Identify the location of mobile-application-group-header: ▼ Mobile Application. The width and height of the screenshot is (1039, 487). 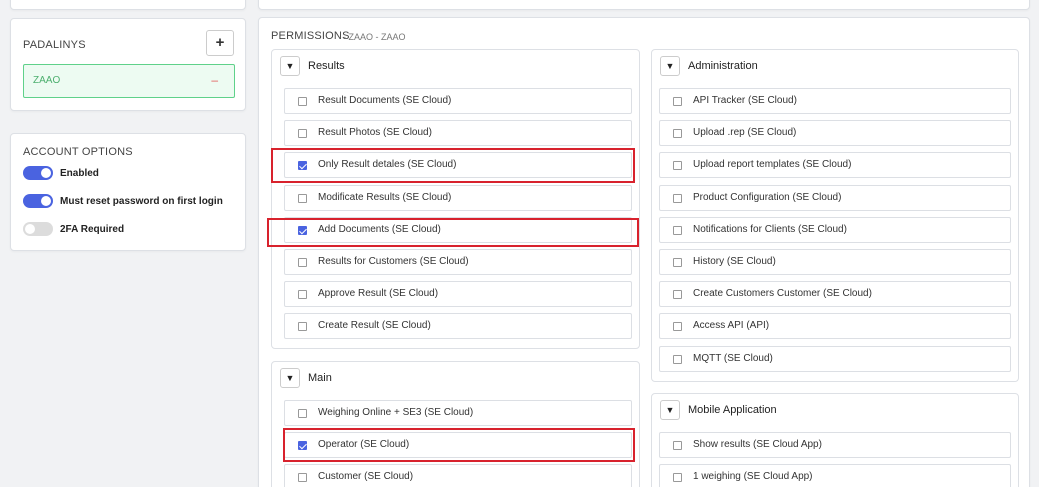
(718, 410).